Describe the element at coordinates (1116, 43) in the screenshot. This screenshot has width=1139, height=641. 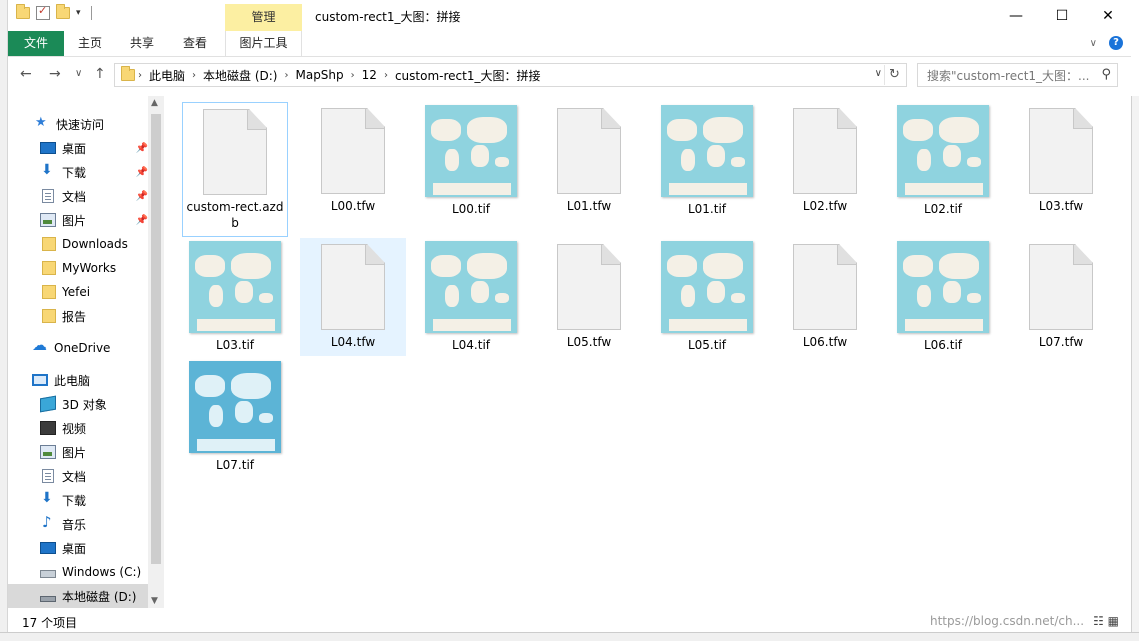
I see `help-icon: ?` at that location.